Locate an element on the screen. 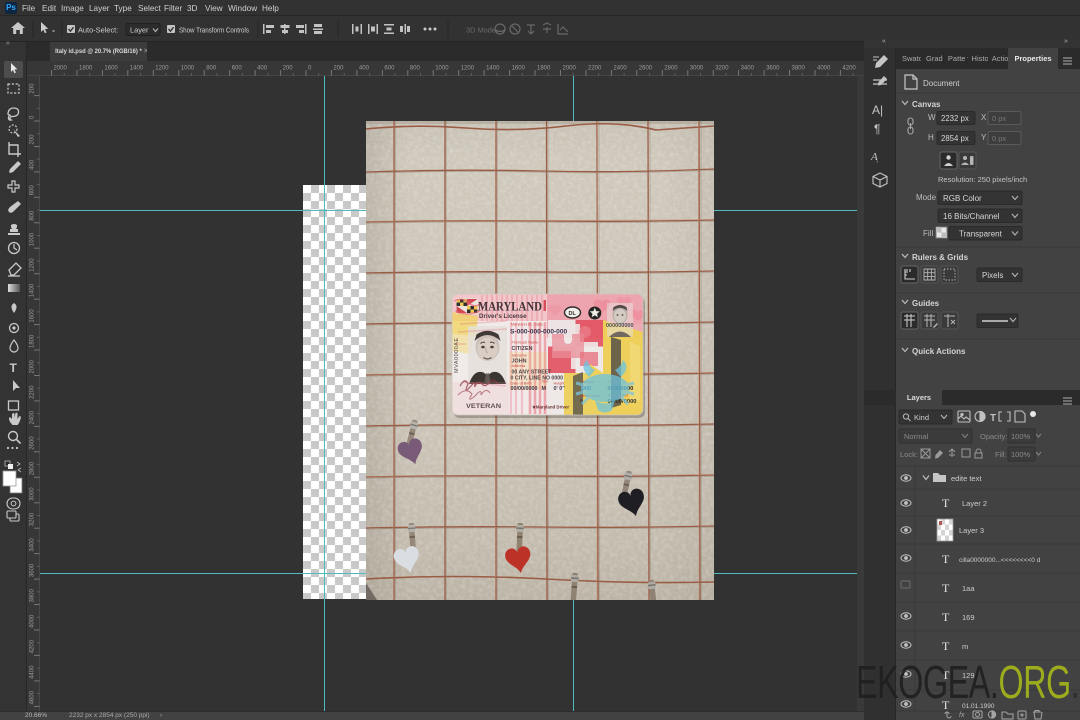 The image size is (1080, 720). svg-text: RGB Color is located at coordinates (962, 198).